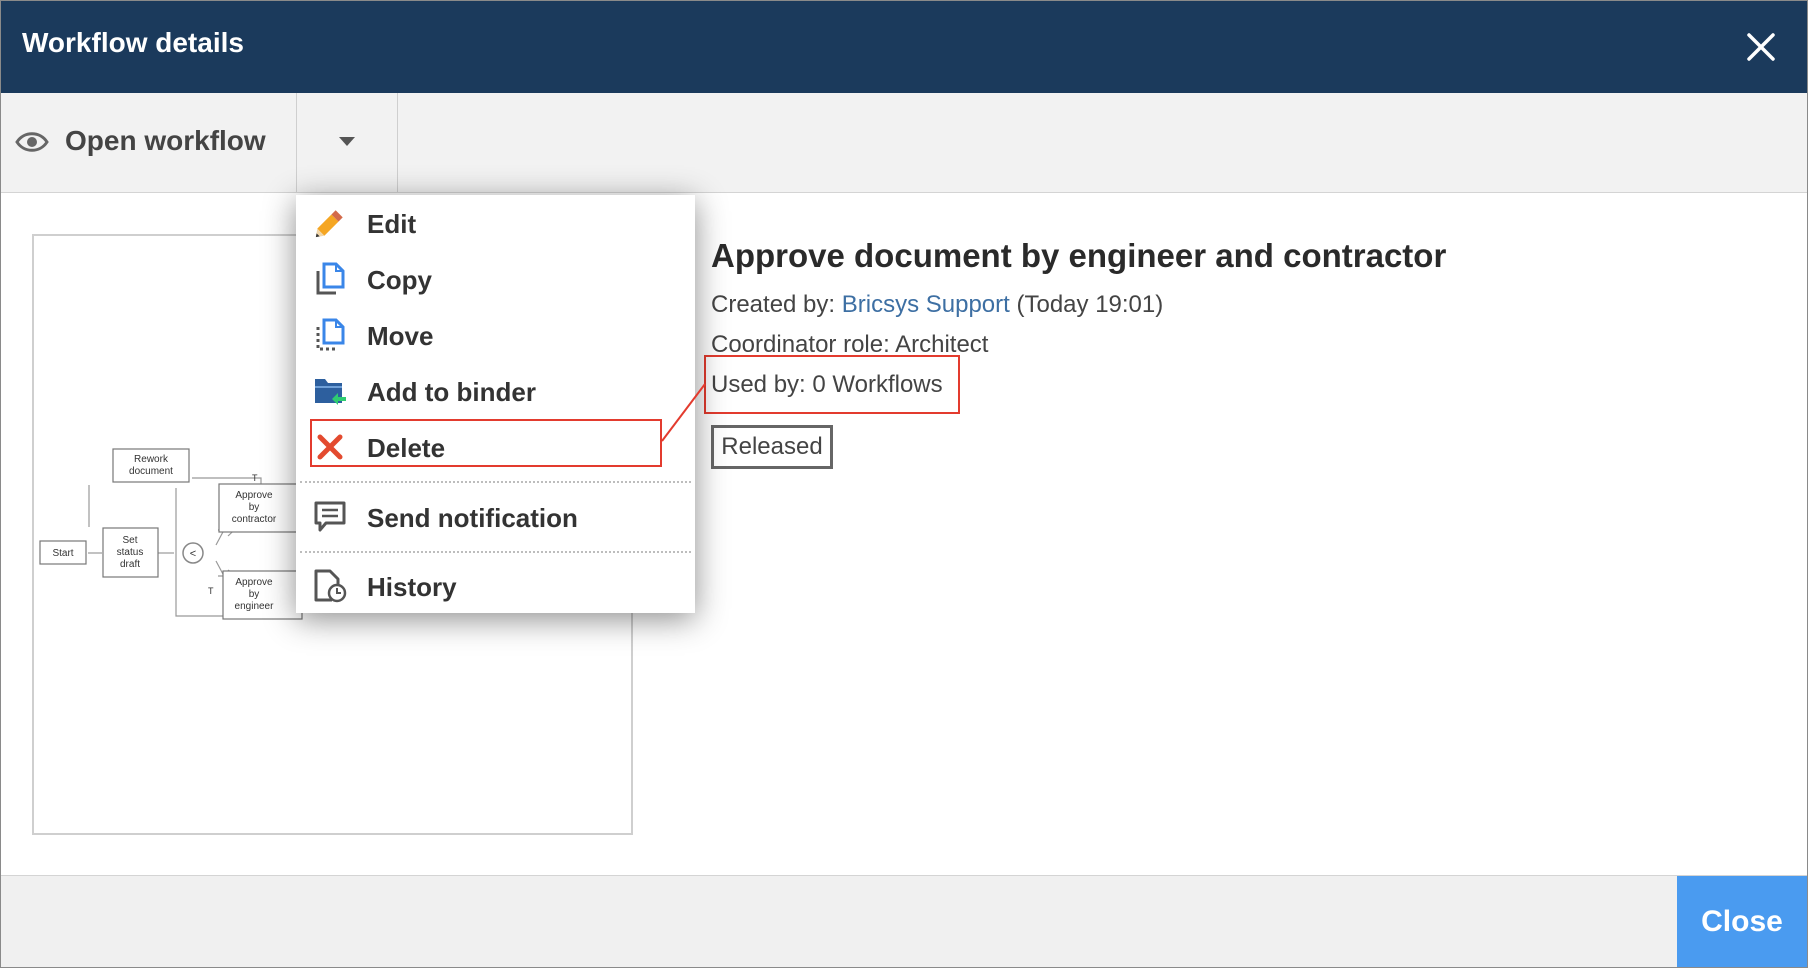 The width and height of the screenshot is (1808, 968). What do you see at coordinates (495, 279) in the screenshot?
I see `menu-item-copy: Copy` at bounding box center [495, 279].